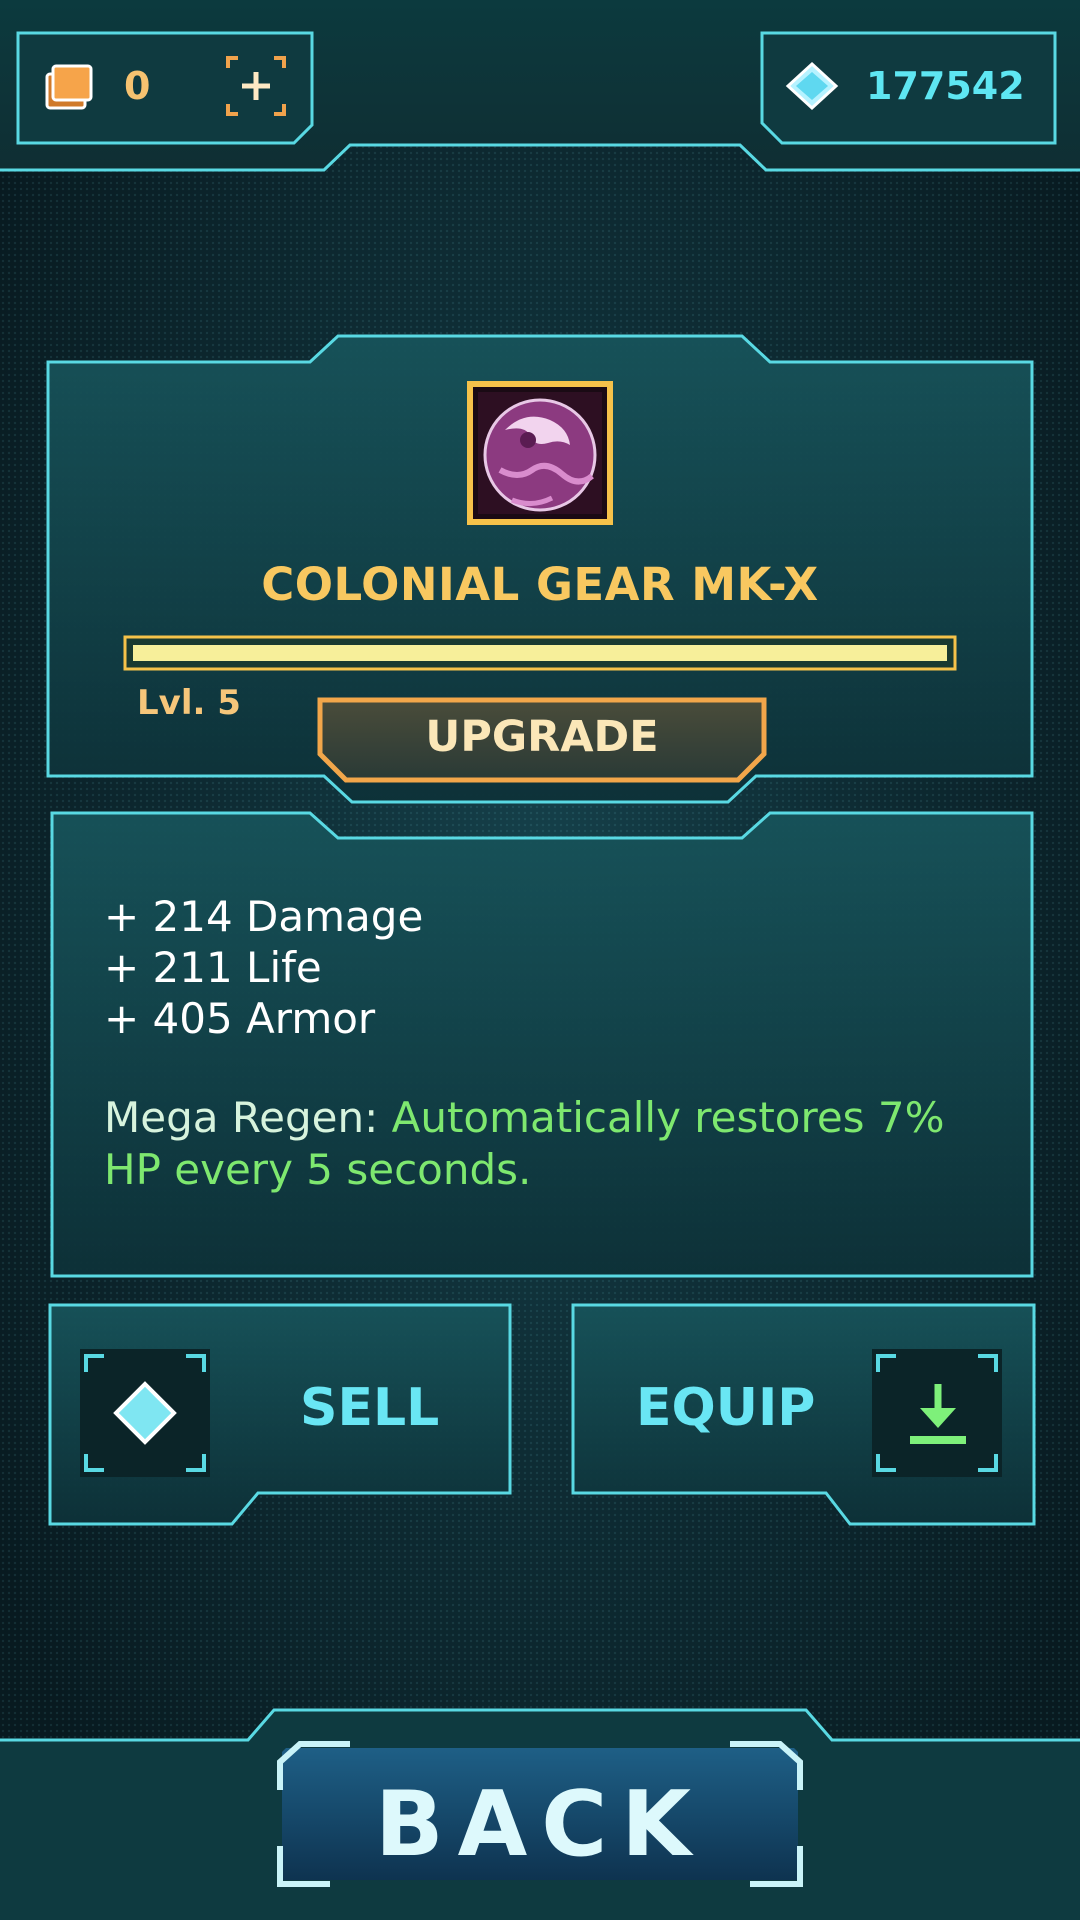 Image resolution: width=1080 pixels, height=1920 pixels. What do you see at coordinates (540, 1814) in the screenshot?
I see `back-button` at bounding box center [540, 1814].